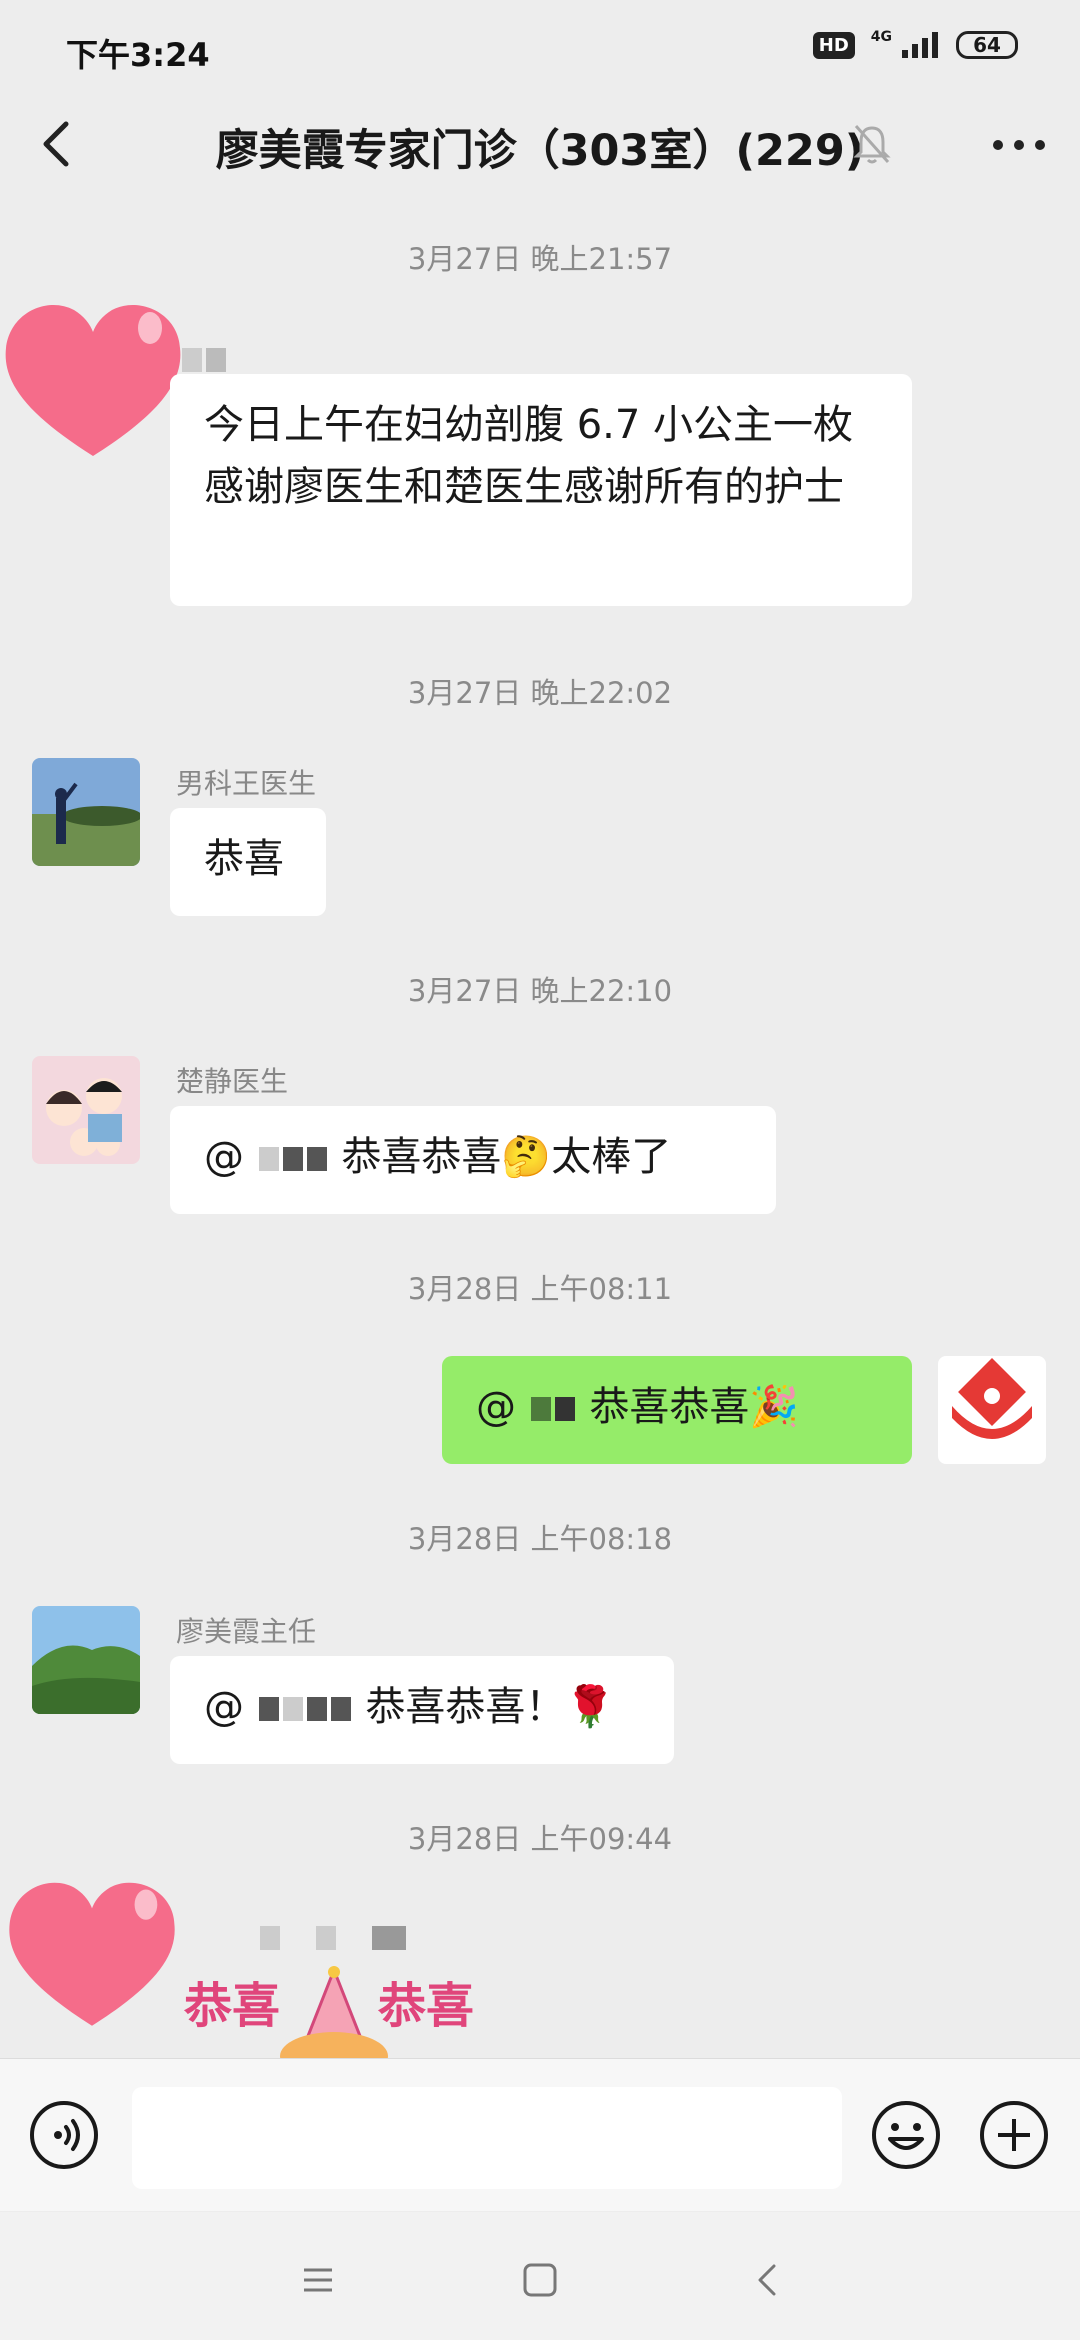 This screenshot has height=2340, width=1080. What do you see at coordinates (920, 45) in the screenshot?
I see `signal-icon` at bounding box center [920, 45].